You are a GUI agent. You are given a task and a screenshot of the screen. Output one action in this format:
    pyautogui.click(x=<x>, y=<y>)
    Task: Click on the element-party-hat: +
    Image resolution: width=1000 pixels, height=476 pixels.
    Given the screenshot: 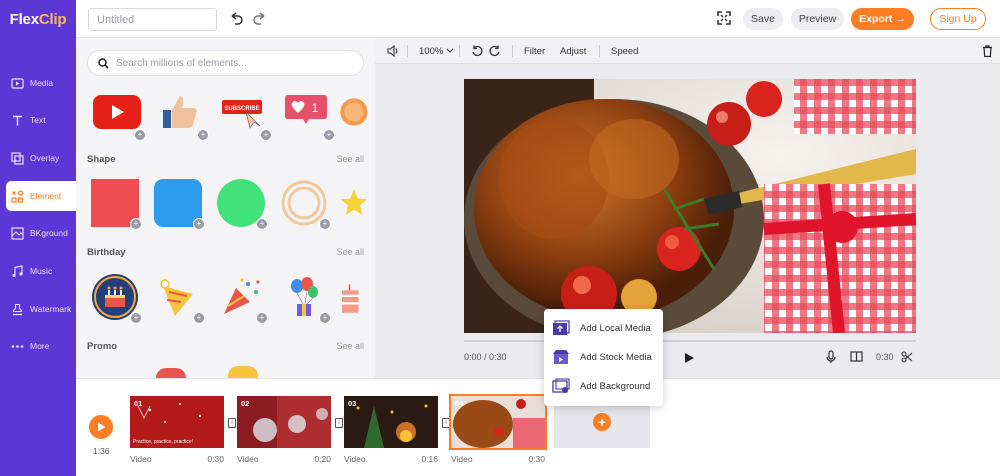 What is the action you would take?
    pyautogui.click(x=179, y=298)
    